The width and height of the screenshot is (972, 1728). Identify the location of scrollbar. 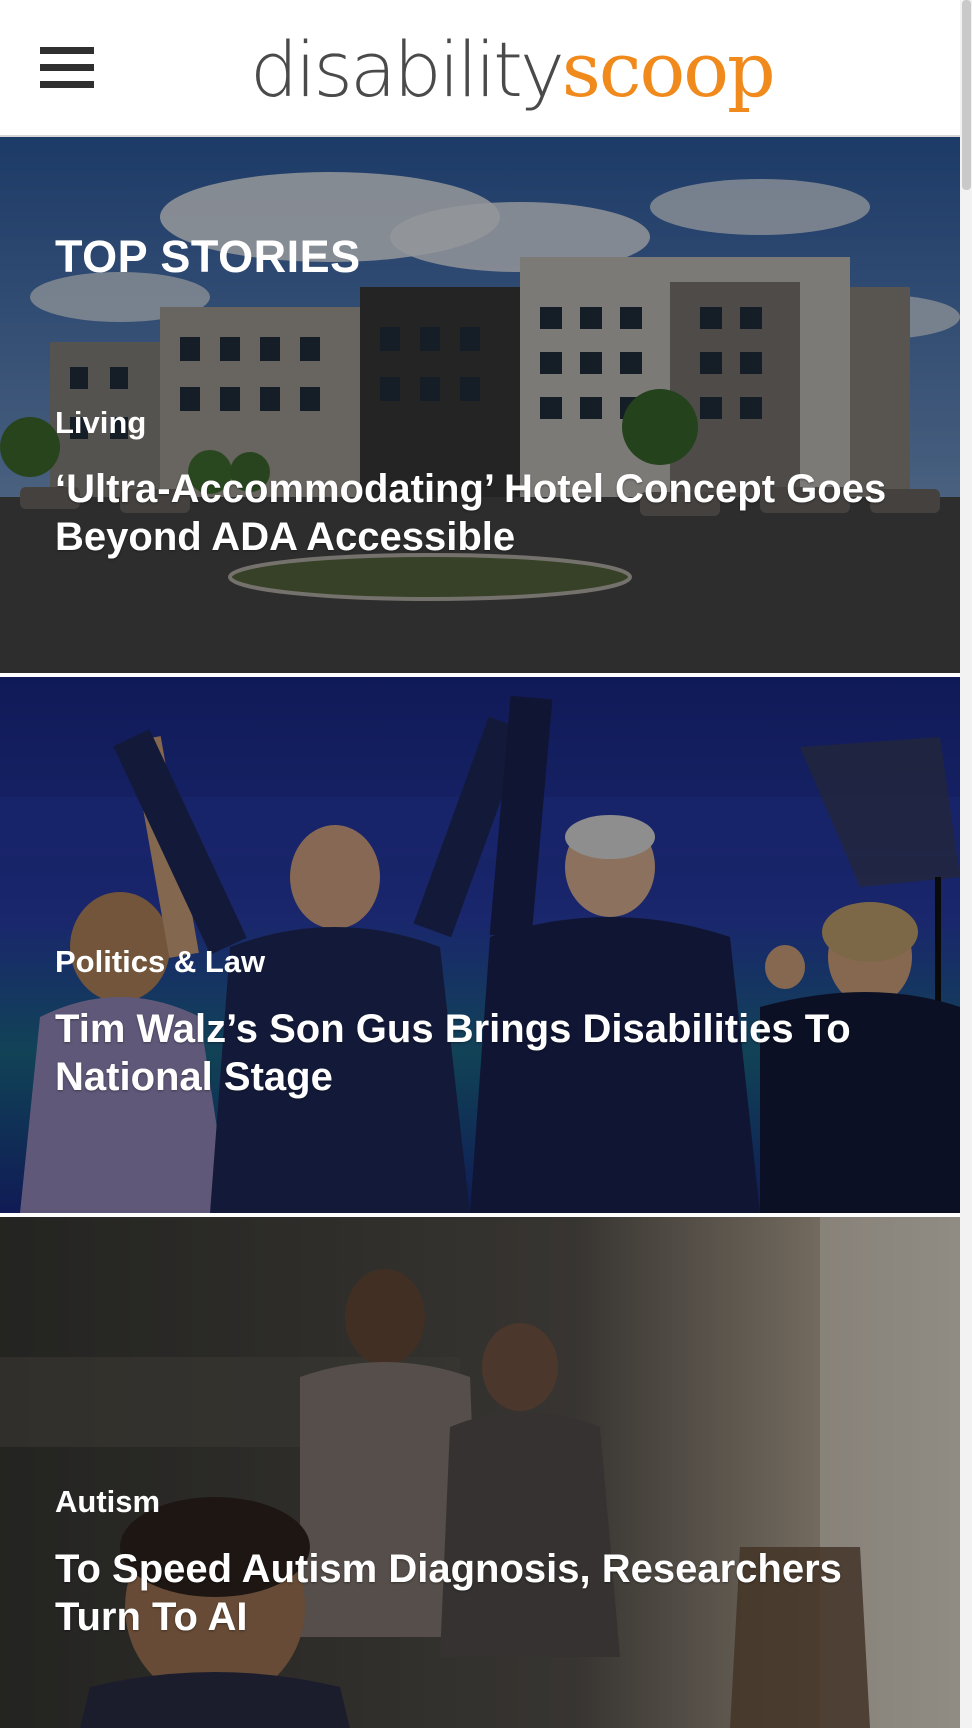
(966, 864).